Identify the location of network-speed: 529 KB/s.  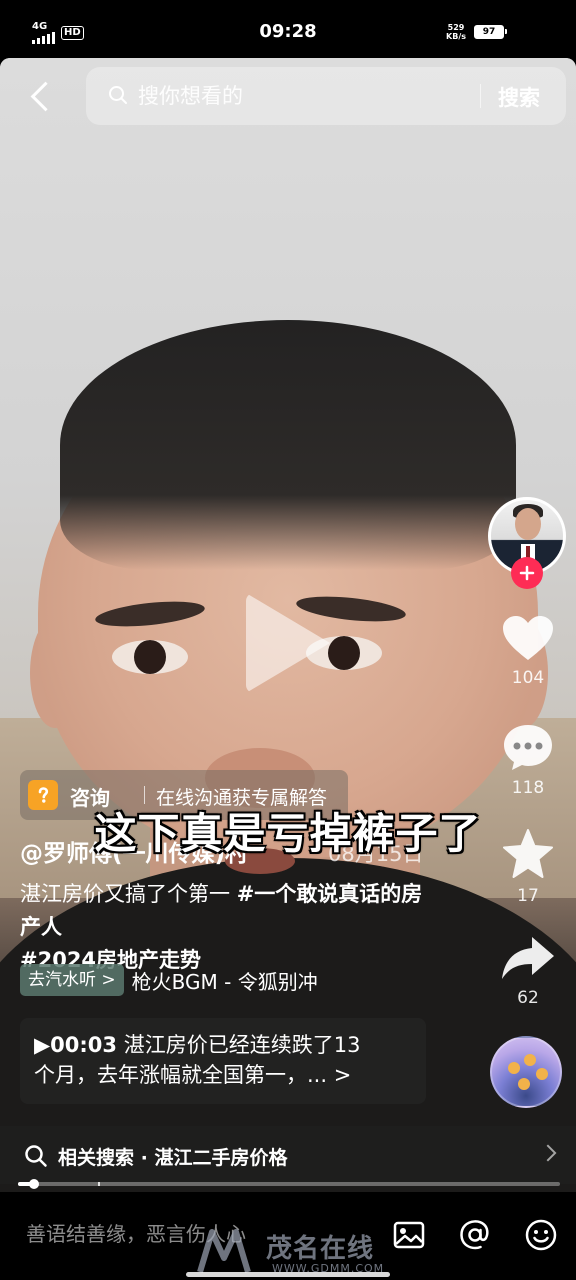
(456, 32).